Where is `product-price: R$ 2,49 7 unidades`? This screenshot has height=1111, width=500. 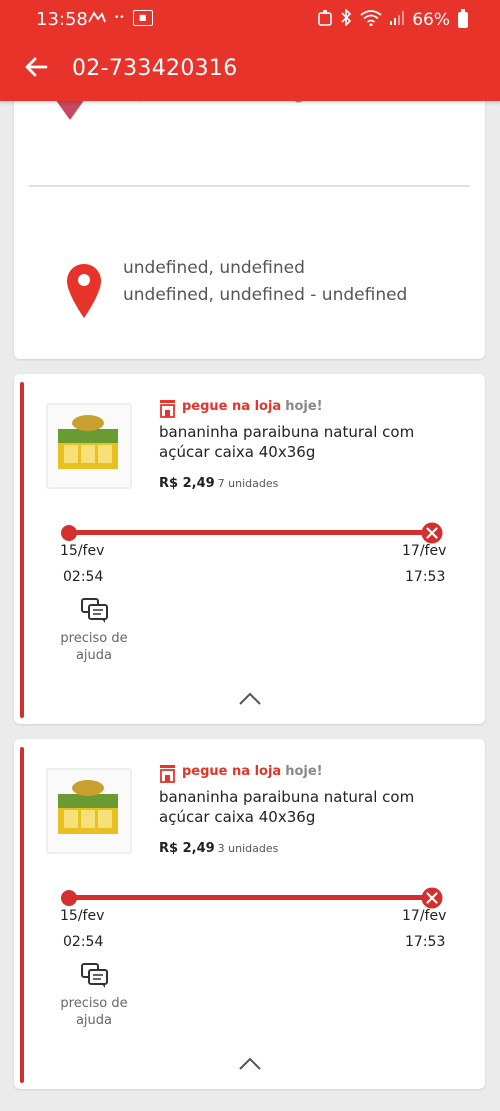 product-price: R$ 2,49 7 unidades is located at coordinates (219, 483).